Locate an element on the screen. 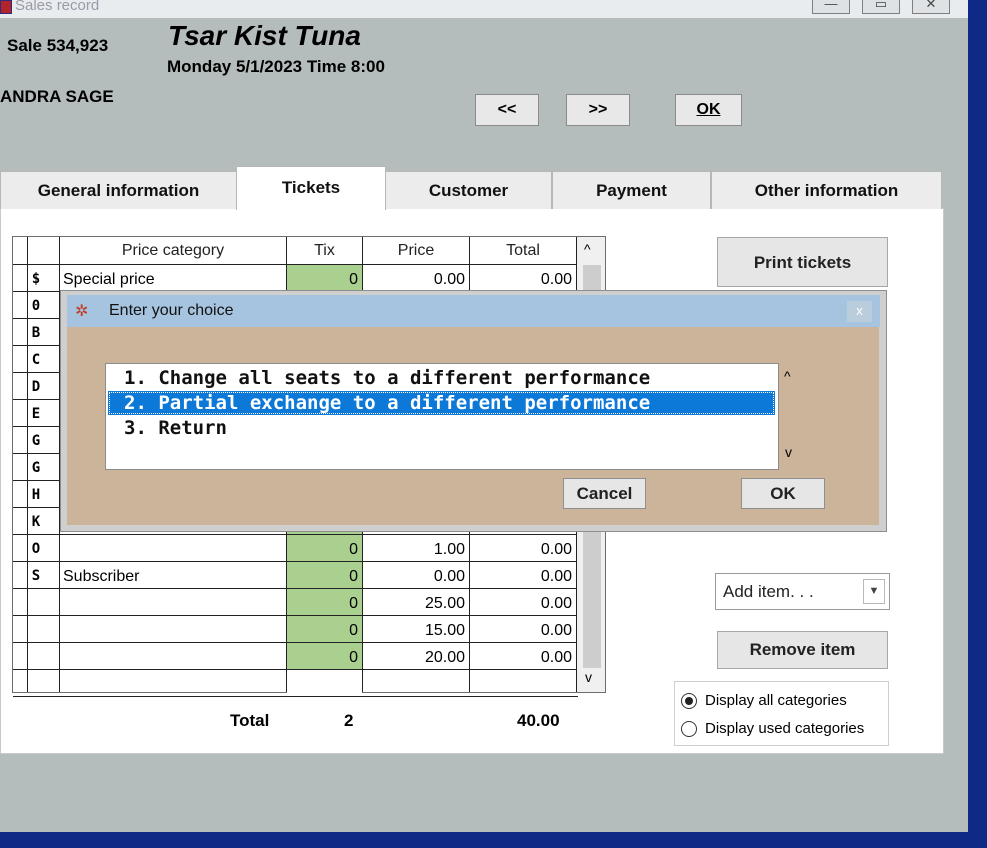  row-code: 0 is located at coordinates (36, 306).